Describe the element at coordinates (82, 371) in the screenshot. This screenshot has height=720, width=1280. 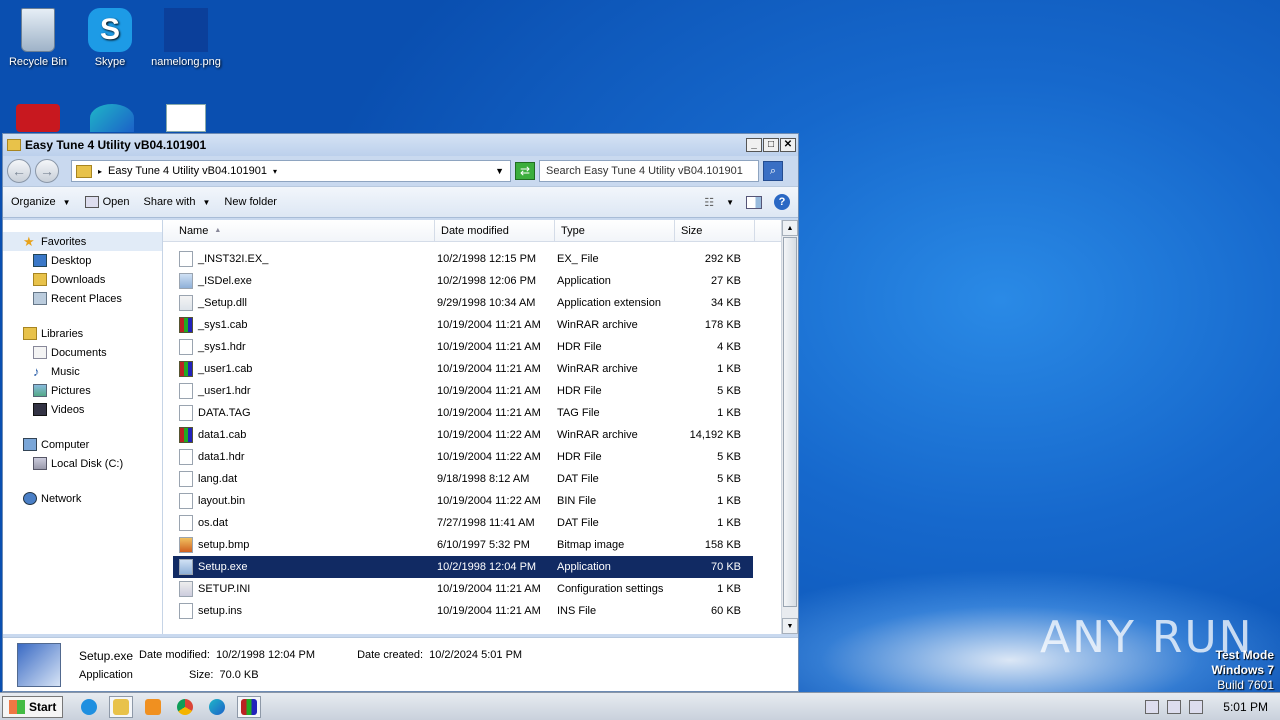
I see `nav-music: ♪ Music` at that location.